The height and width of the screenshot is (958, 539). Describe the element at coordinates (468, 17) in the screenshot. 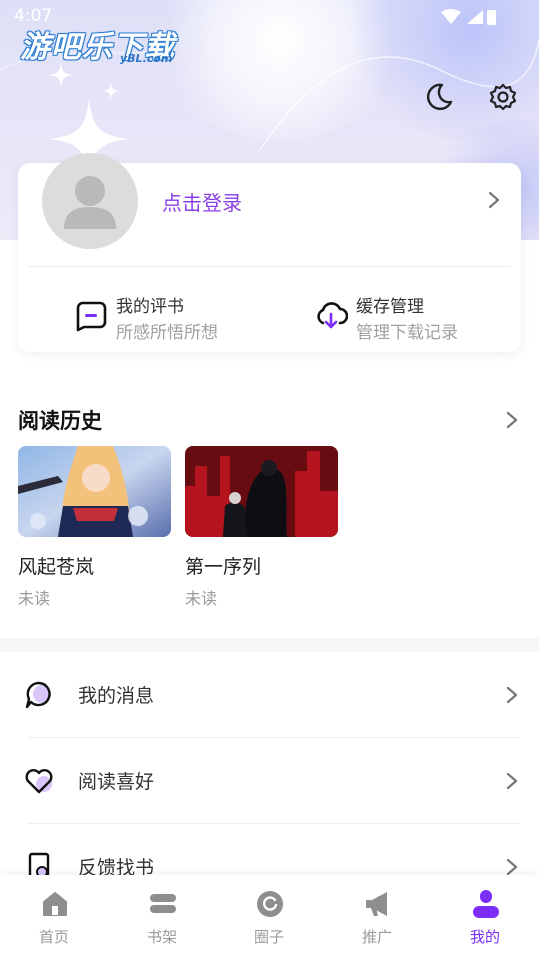

I see `system-status-icons` at that location.